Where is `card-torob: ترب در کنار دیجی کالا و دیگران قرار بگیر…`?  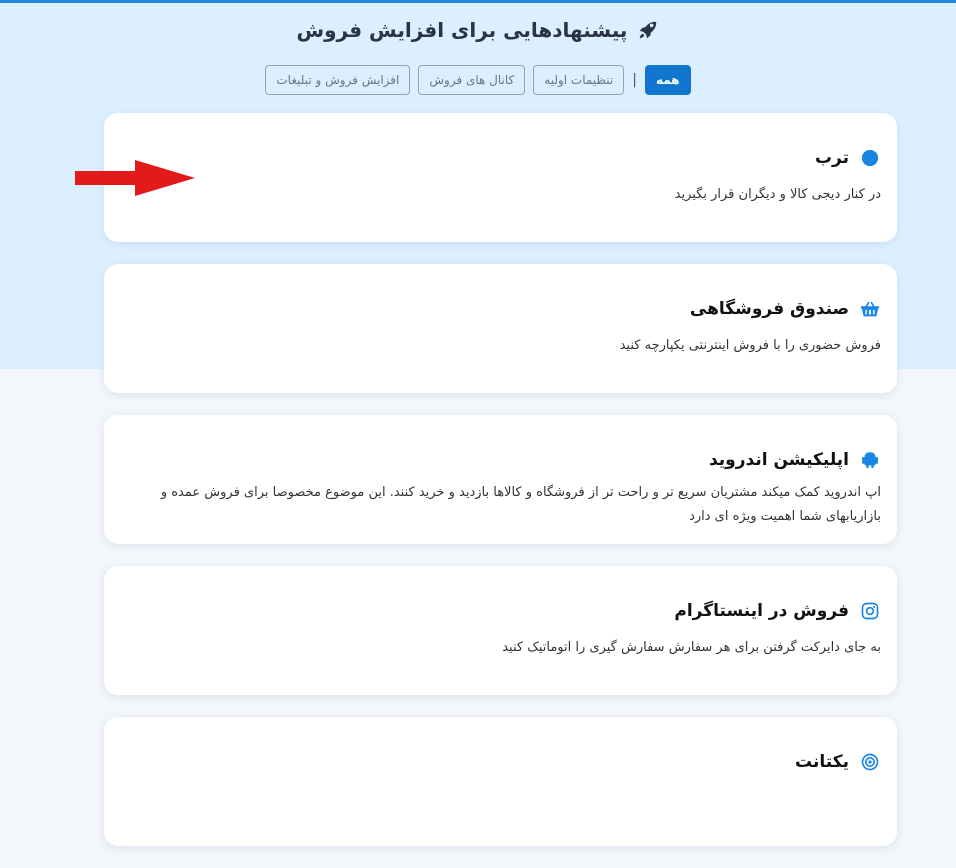 card-torob: ترب در کنار دیجی کالا و دیگران قرار بگیر… is located at coordinates (500, 177).